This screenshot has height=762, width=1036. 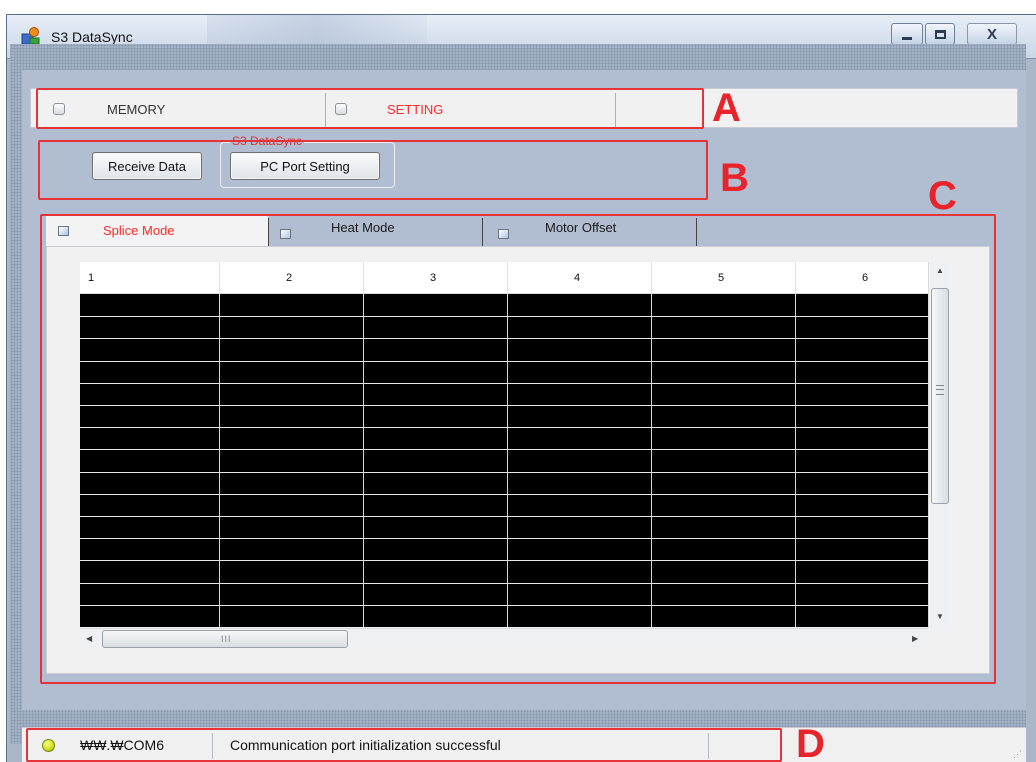 What do you see at coordinates (92, 37) in the screenshot?
I see `window-title: S3 DataSync` at bounding box center [92, 37].